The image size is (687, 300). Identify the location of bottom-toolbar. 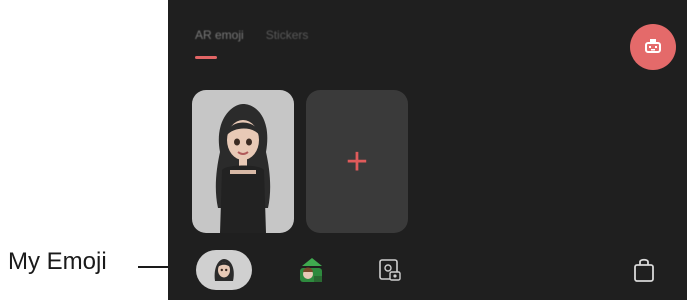
(427, 274).